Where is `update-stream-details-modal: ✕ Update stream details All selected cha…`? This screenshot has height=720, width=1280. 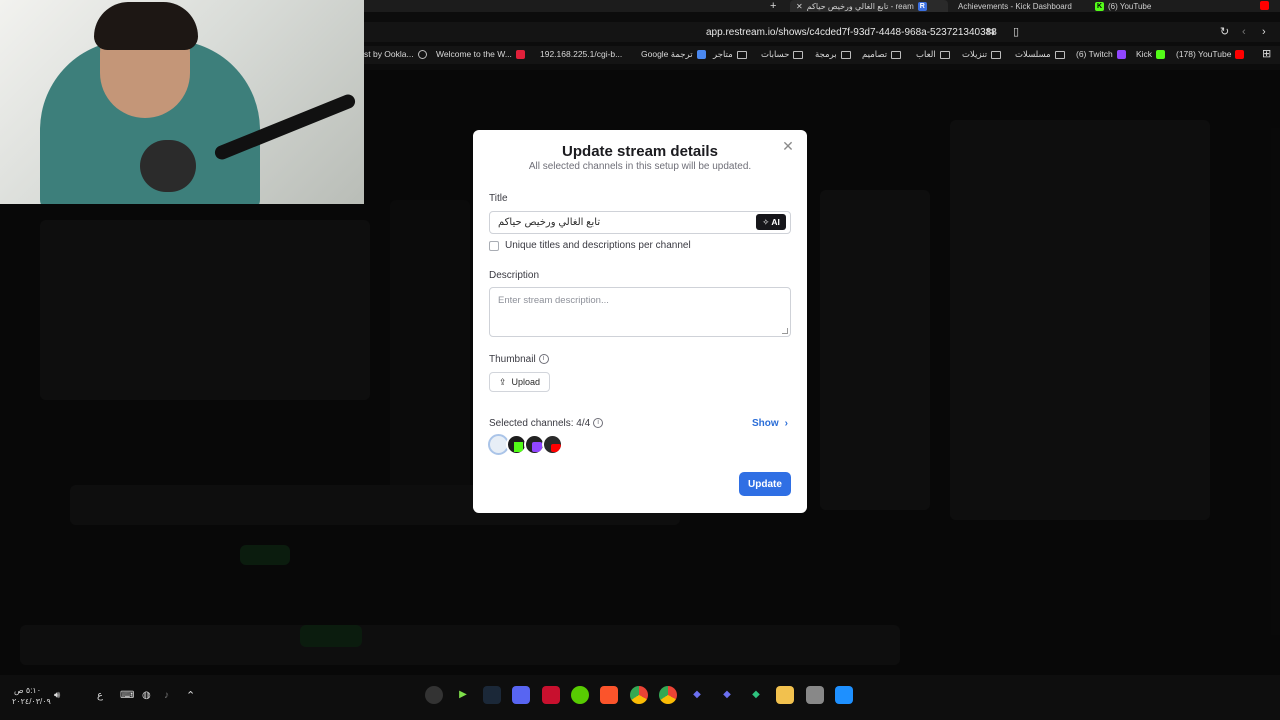 update-stream-details-modal: ✕ Update stream details All selected cha… is located at coordinates (640, 321).